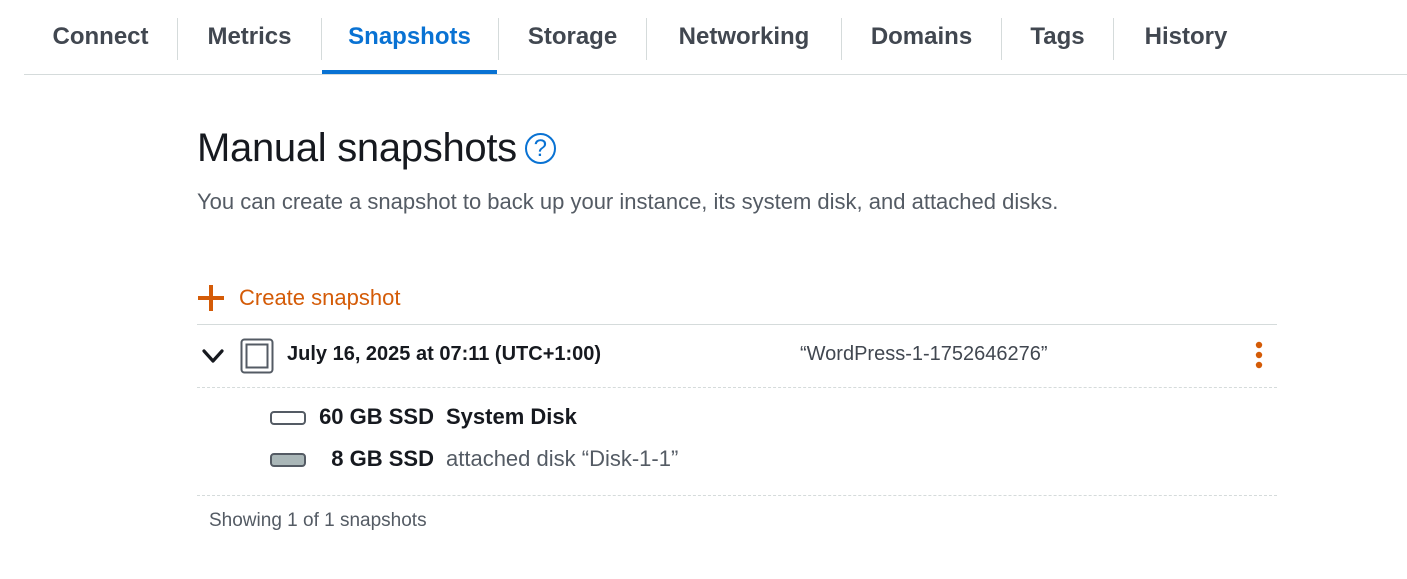 This screenshot has height=579, width=1407. I want to click on tab-tags: Tags, so click(1057, 37).